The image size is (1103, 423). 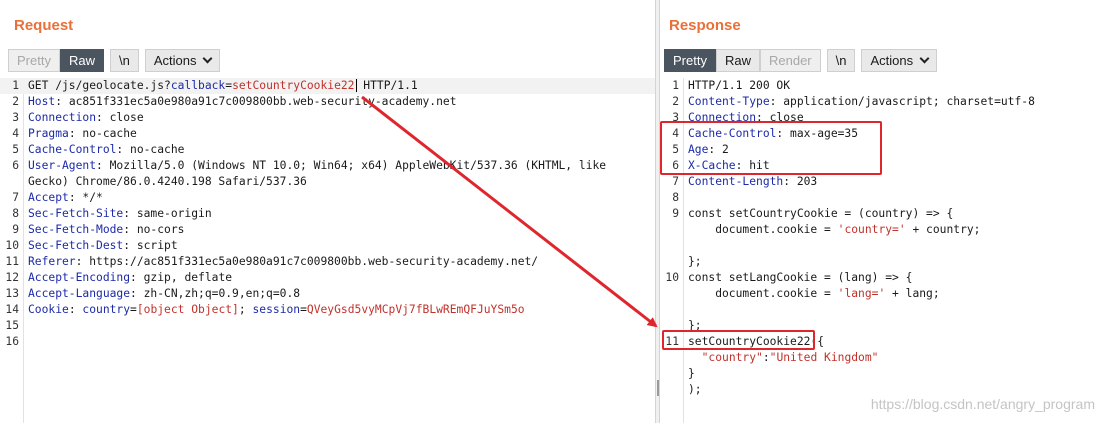 I want to click on response-actions-button: Actions, so click(x=899, y=60).